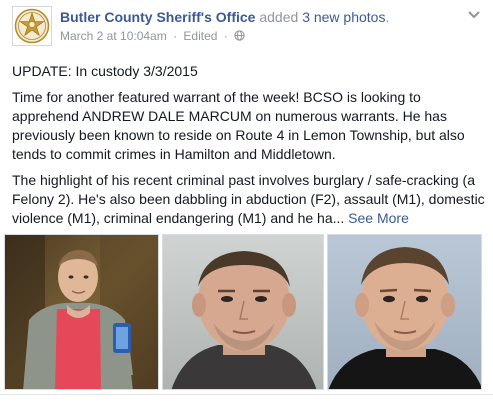 Image resolution: width=493 pixels, height=402 pixels. I want to click on post-paragraph-update: UPDATE: In custody 3/3/2015, so click(105, 71).